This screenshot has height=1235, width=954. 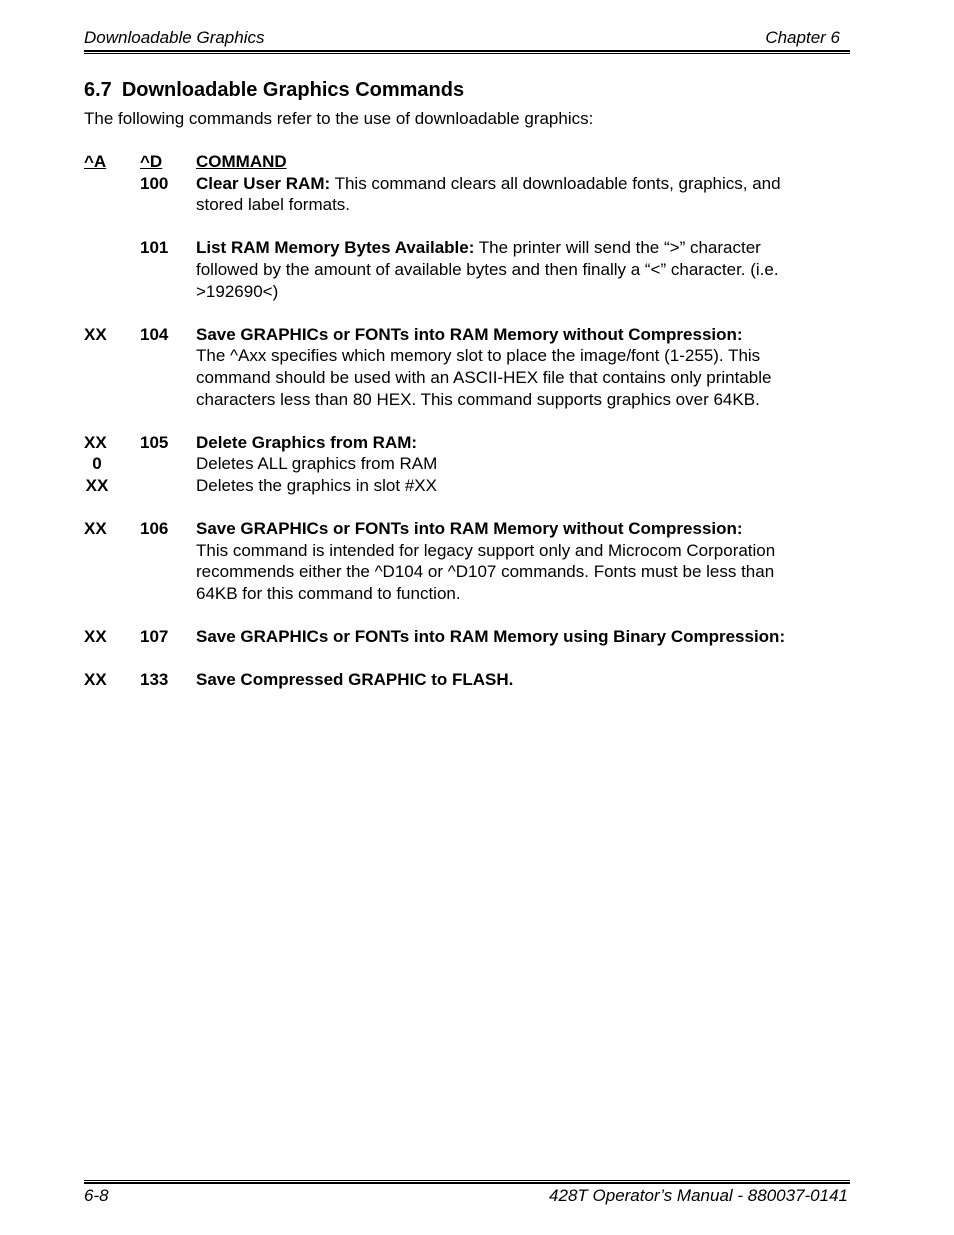 What do you see at coordinates (317, 464) in the screenshot?
I see `sub-text: Deletes ALL graphics from RAM` at bounding box center [317, 464].